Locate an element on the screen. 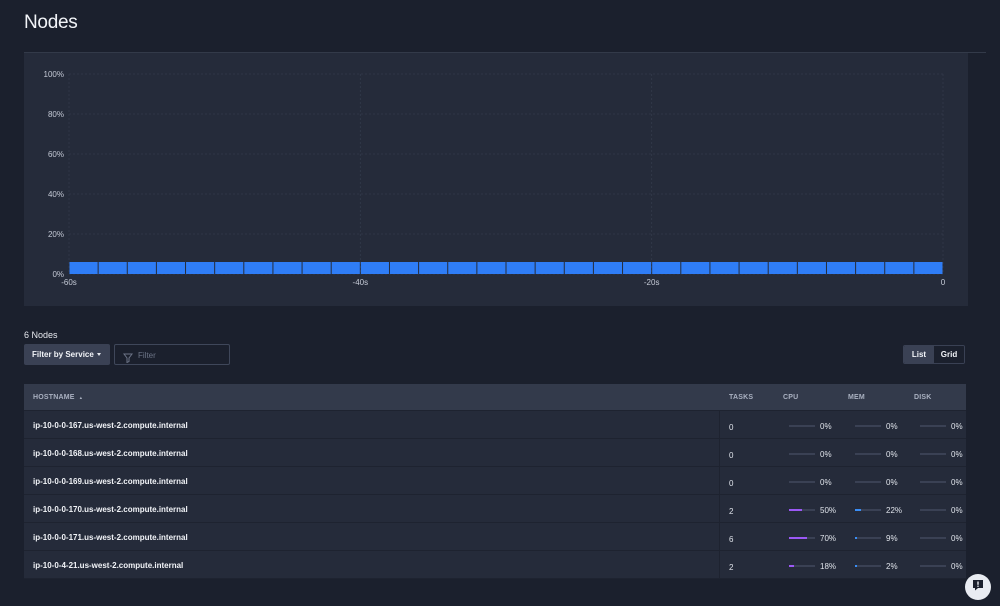 The image size is (1000, 606). view-toggle: List Grid is located at coordinates (934, 354).